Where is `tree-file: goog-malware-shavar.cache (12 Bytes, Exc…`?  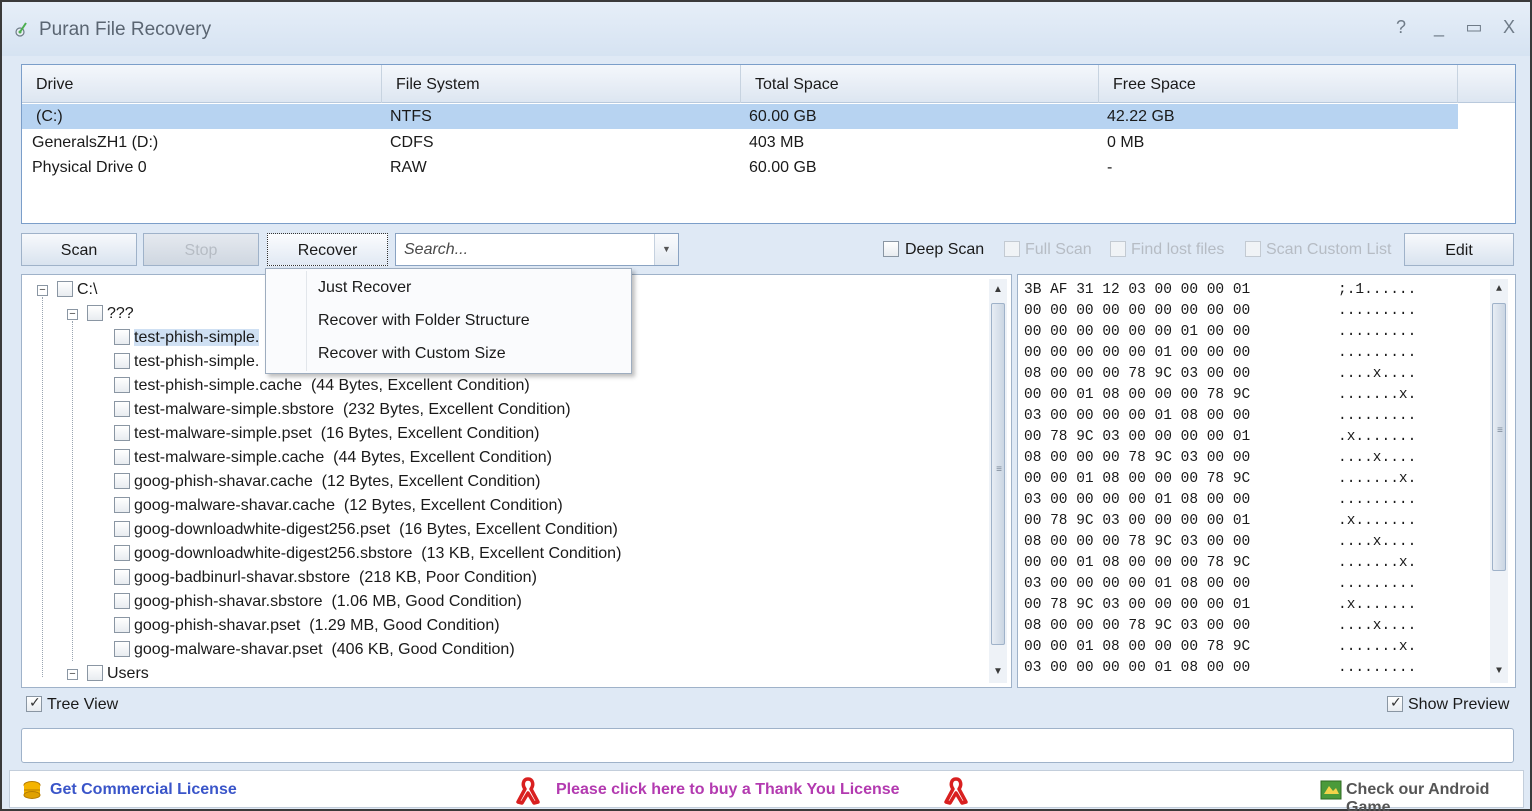
tree-file: goog-malware-shavar.cache (12 Bytes, Exc… is located at coordinates (338, 506).